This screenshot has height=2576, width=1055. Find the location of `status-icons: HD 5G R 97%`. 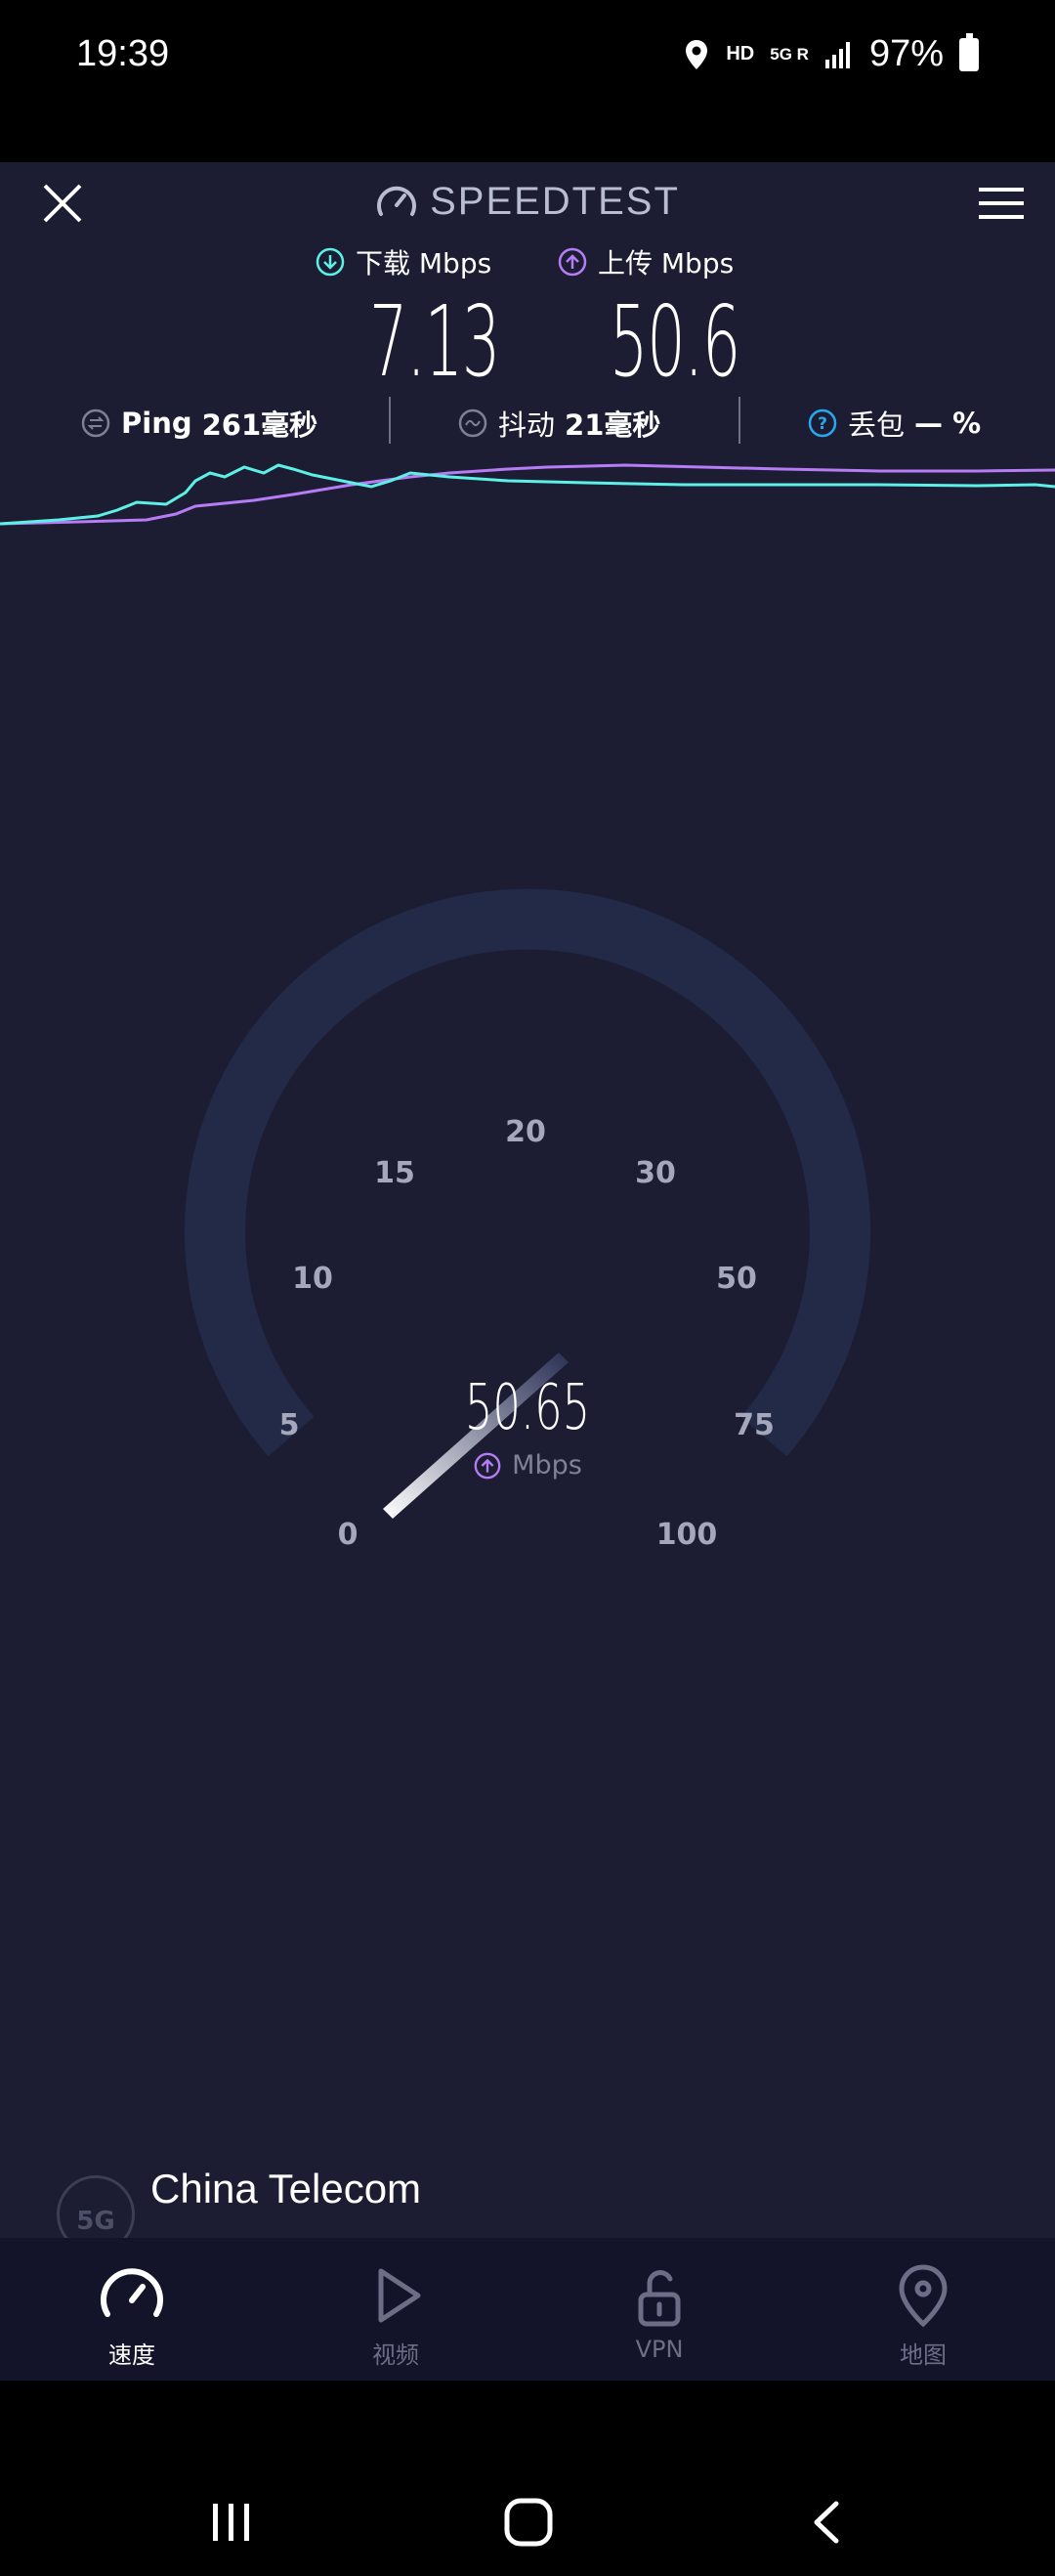

status-icons: HD 5G R 97% is located at coordinates (831, 54).